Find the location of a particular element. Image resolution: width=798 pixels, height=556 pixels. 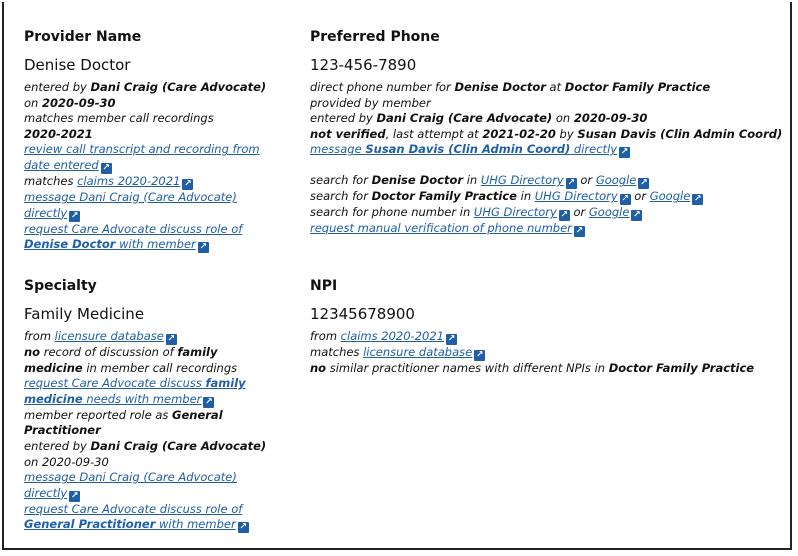

note-text: record of discussion of is located at coordinates (109, 352).